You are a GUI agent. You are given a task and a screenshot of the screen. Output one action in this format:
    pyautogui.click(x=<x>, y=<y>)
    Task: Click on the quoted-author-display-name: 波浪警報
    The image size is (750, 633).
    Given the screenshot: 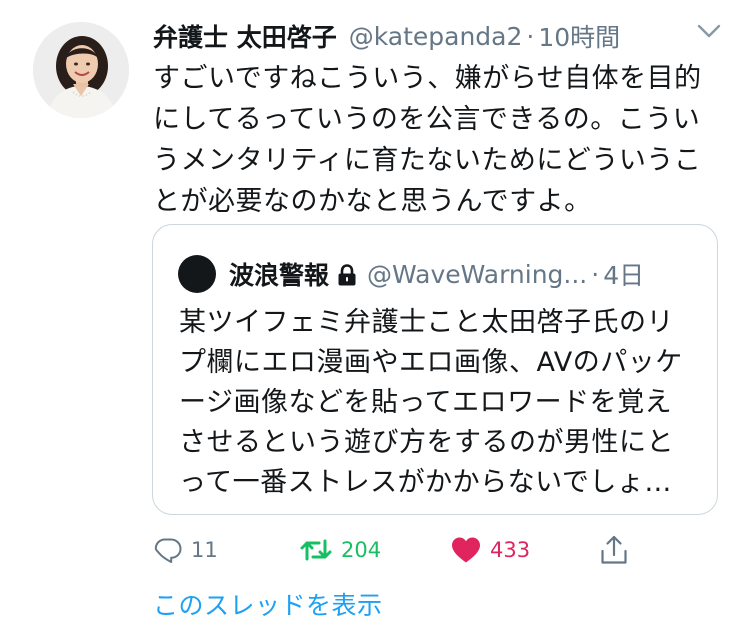 What is the action you would take?
    pyautogui.click(x=279, y=274)
    